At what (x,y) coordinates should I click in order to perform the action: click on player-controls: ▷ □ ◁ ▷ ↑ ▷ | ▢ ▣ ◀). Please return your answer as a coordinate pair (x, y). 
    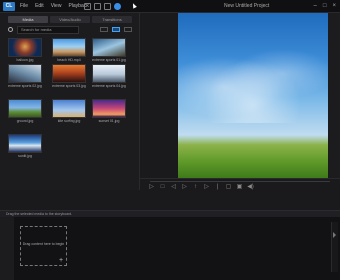
    Looking at the image, I should click on (240, 185).